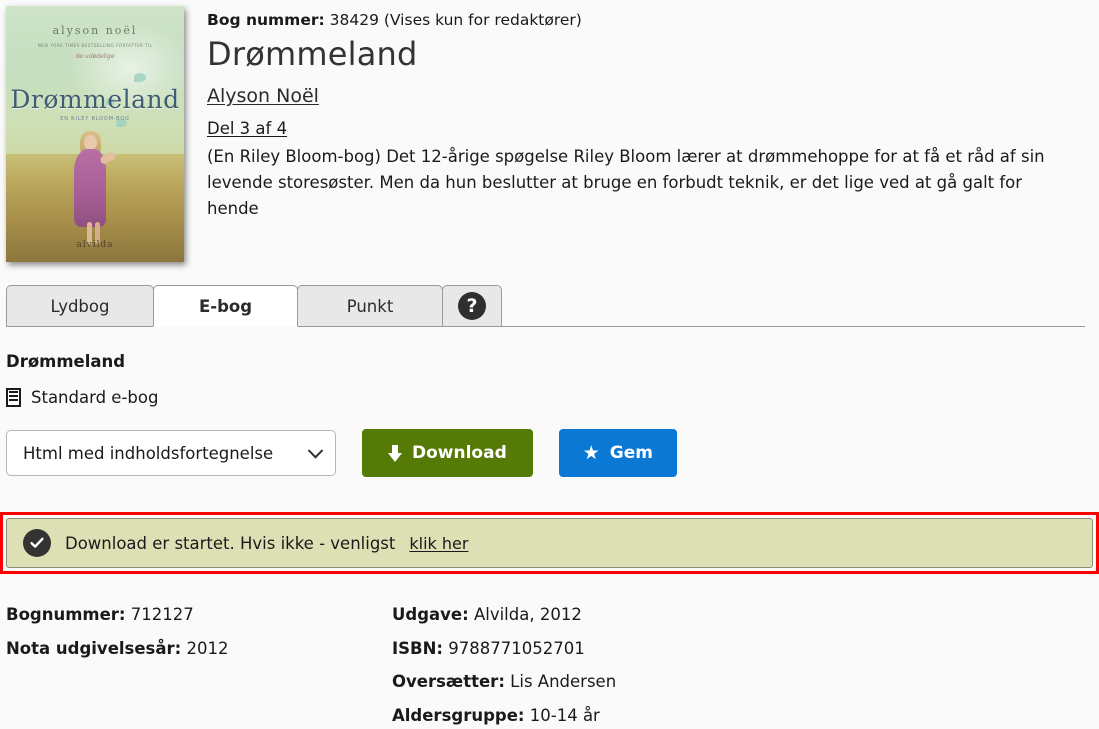  I want to click on metadata-row: Bognummer: 712127, so click(117, 615).